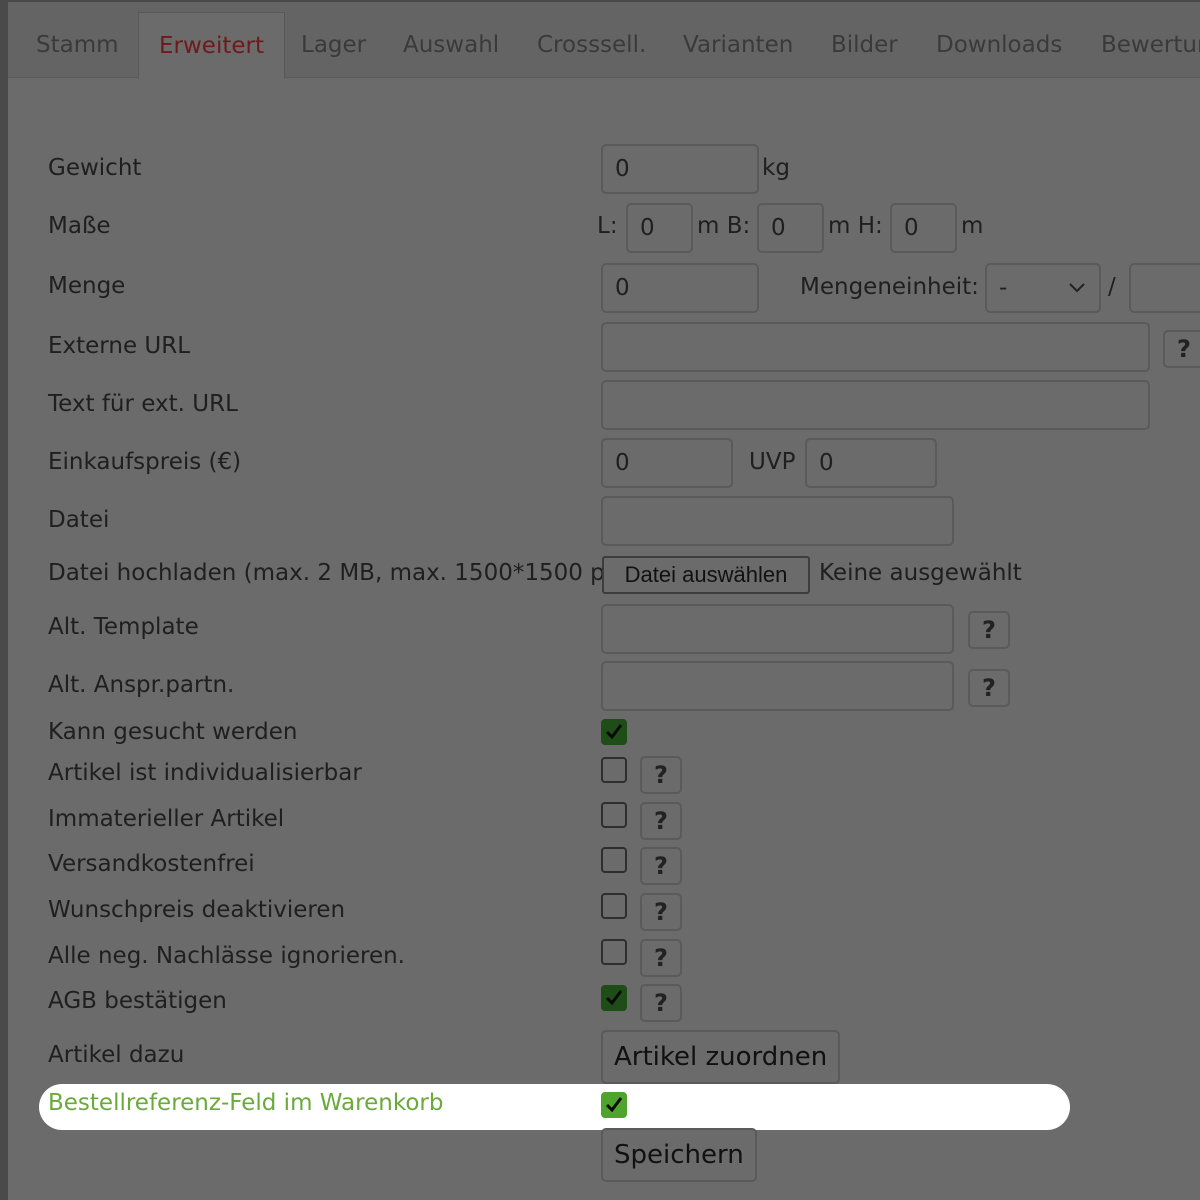  I want to click on checkbox-label-wish-price: Wunschpreis deaktivieren, so click(197, 910).